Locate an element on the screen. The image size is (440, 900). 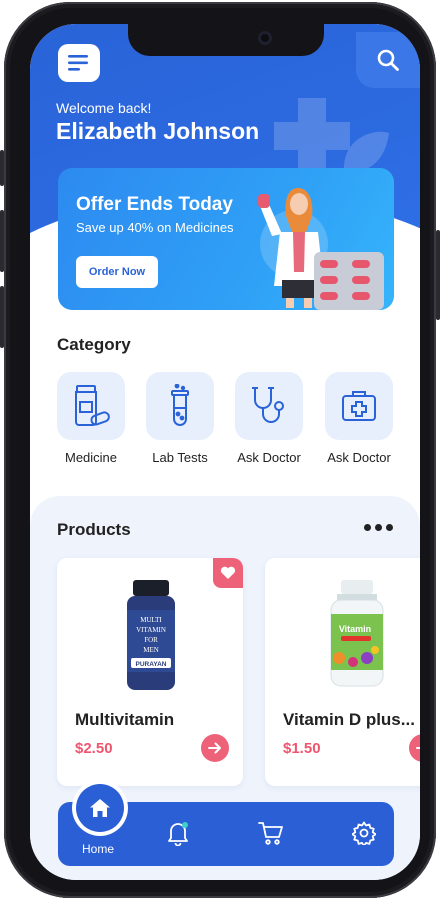
tab-notifications is located at coordinates (178, 833).